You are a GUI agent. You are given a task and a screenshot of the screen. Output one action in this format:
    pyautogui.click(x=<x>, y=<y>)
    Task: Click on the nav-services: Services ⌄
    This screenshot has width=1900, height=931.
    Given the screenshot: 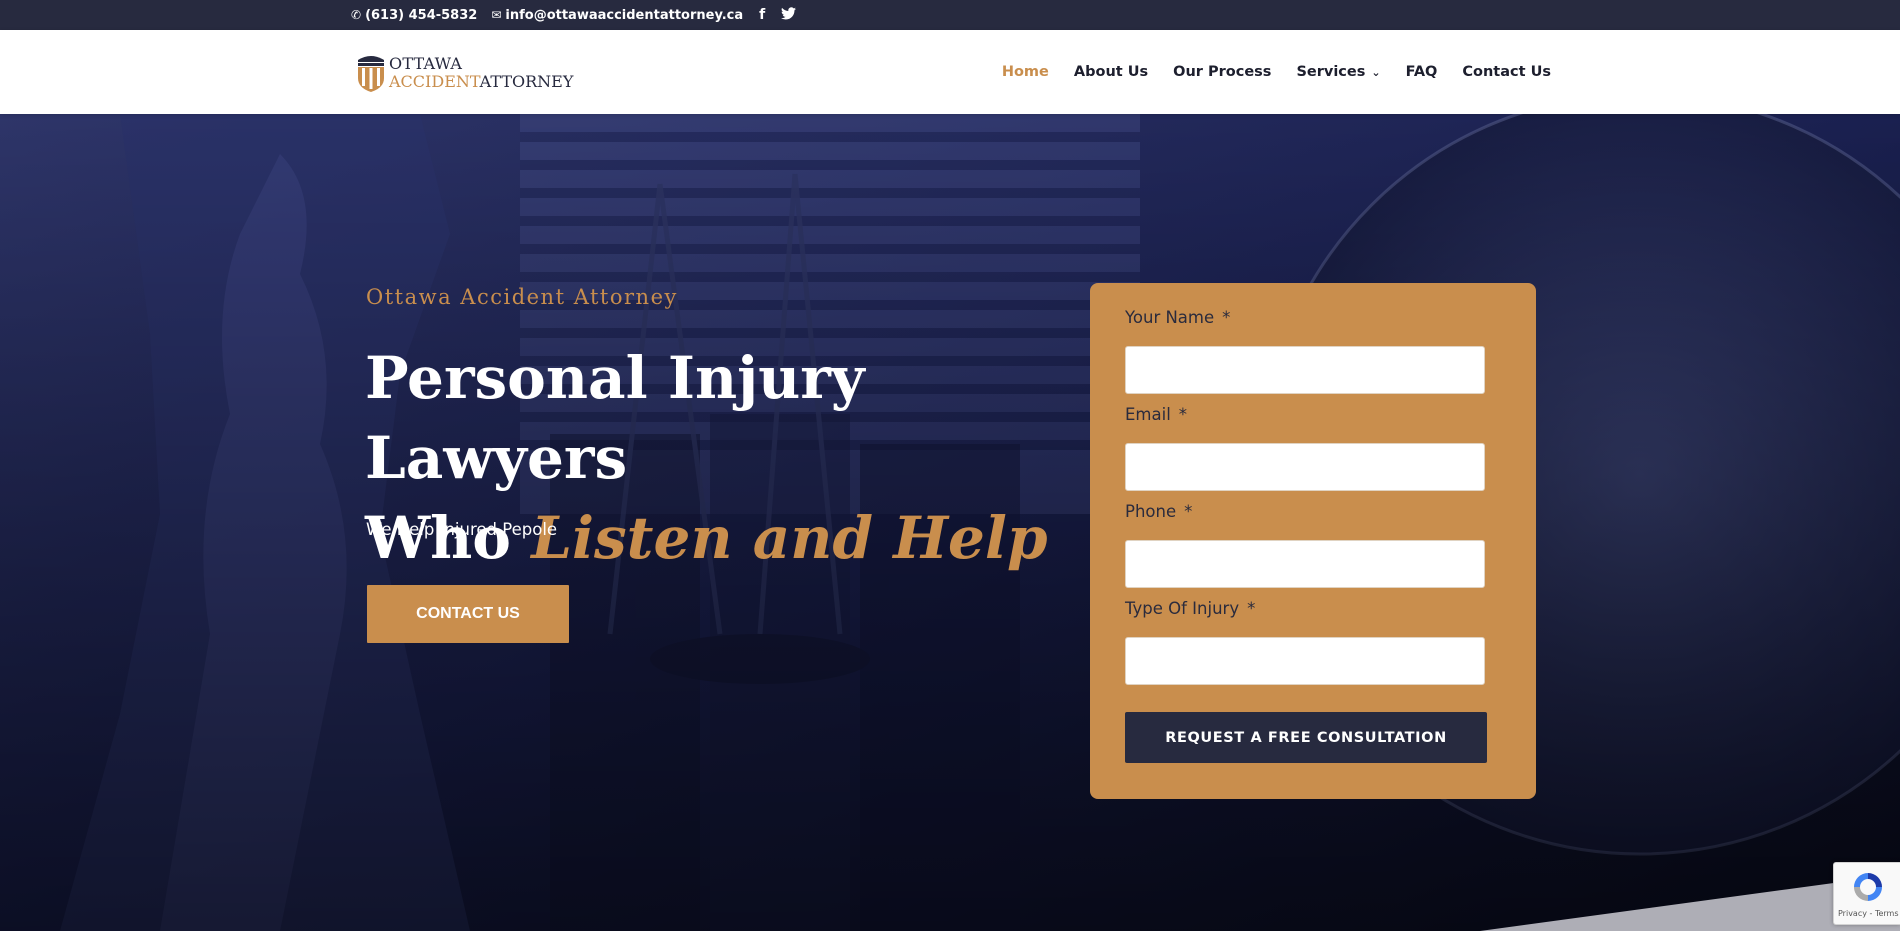 What is the action you would take?
    pyautogui.click(x=1338, y=72)
    